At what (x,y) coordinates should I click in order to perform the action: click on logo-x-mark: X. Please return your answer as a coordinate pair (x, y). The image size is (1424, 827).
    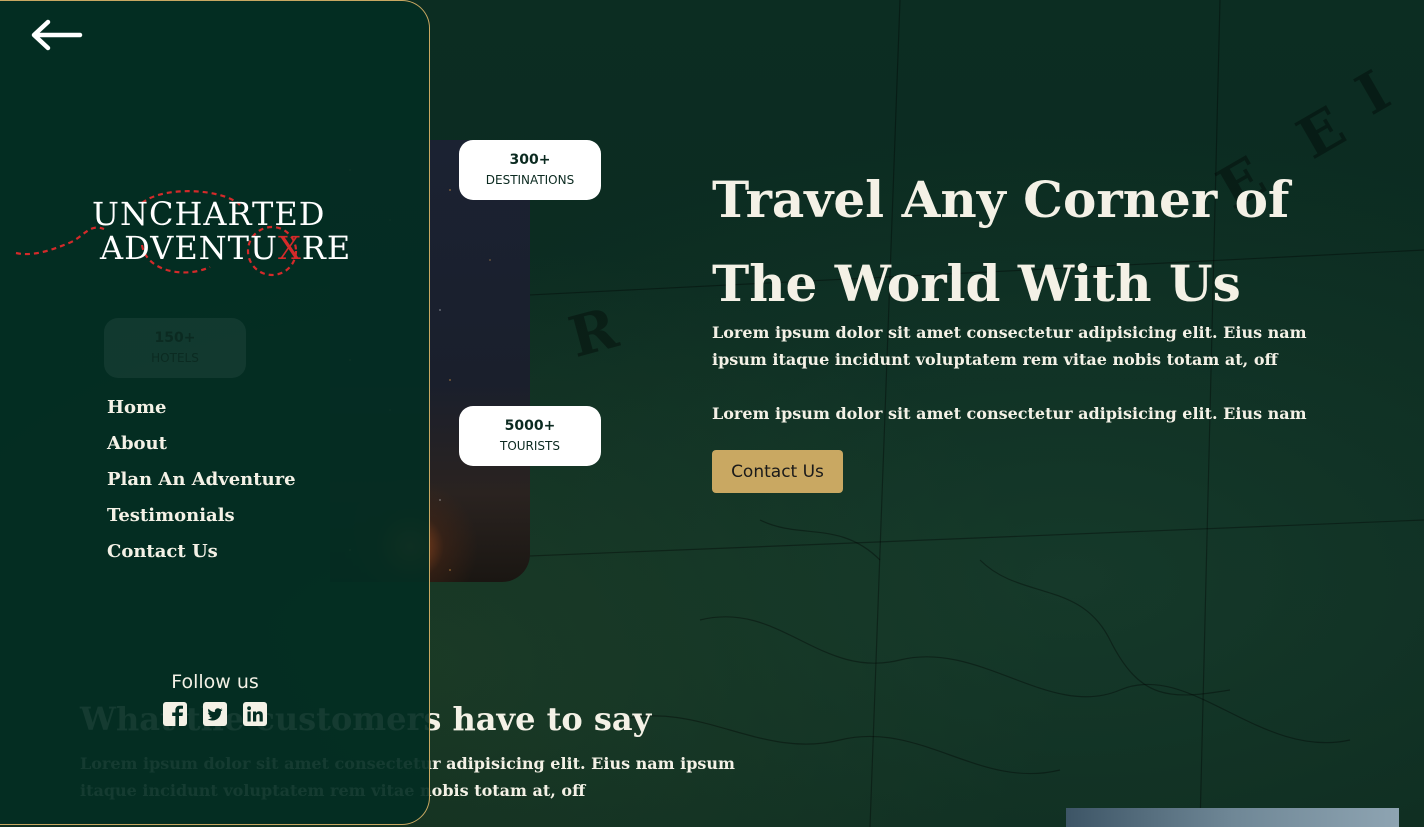
    Looking at the image, I should click on (289, 248).